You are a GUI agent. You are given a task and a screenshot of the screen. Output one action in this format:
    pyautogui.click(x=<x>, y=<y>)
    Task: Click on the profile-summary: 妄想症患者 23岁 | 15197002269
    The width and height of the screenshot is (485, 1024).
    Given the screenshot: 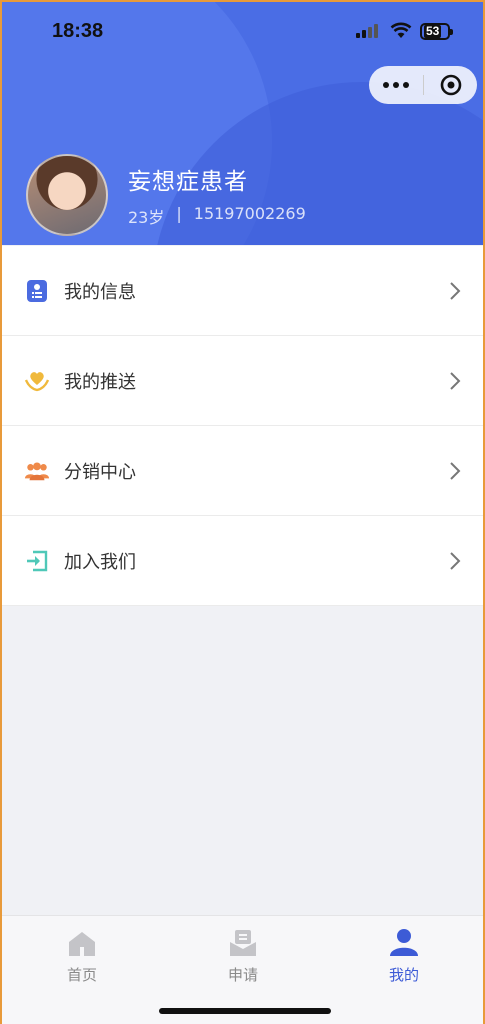 What is the action you would take?
    pyautogui.click(x=166, y=195)
    